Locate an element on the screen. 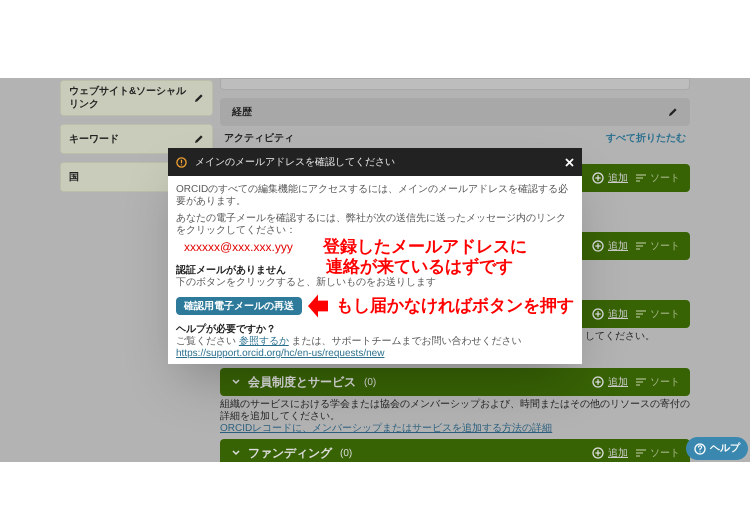  no-email-text: 下のボタンをクリックすると、新しいものをお送りします is located at coordinates (306, 283).